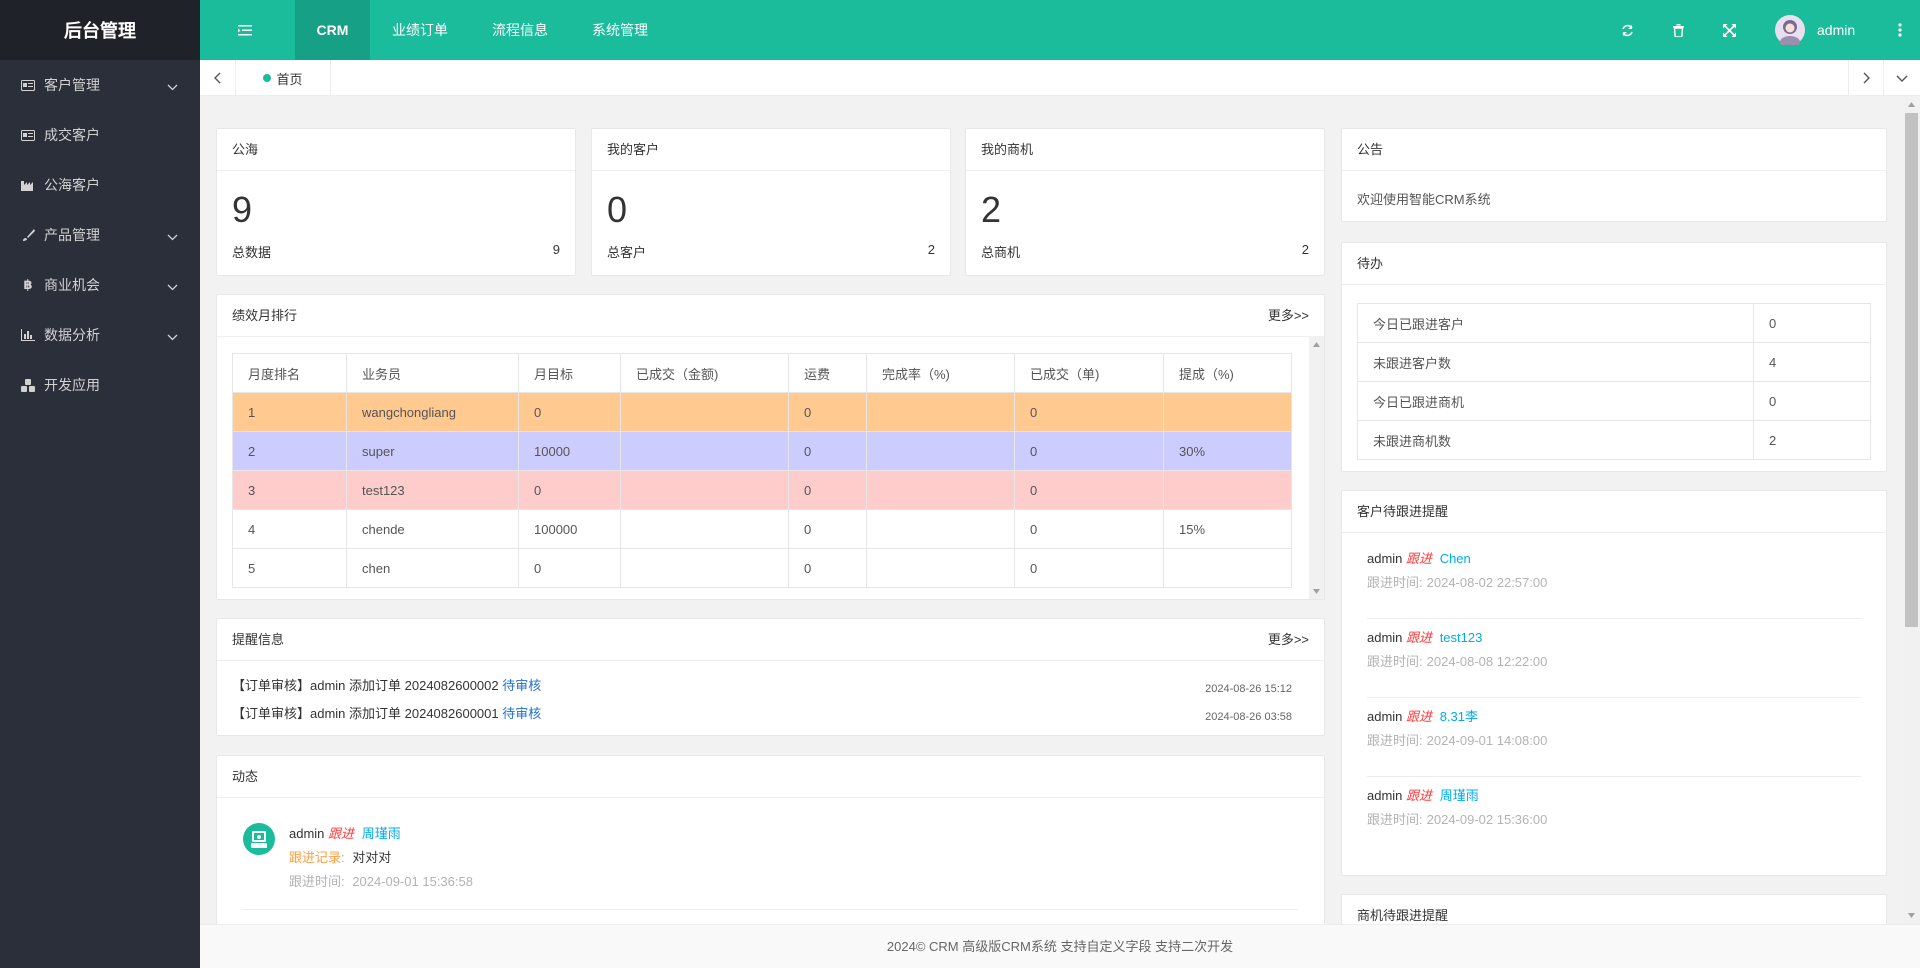 The width and height of the screenshot is (1920, 968). What do you see at coordinates (1627, 30) in the screenshot?
I see `refresh-icon` at bounding box center [1627, 30].